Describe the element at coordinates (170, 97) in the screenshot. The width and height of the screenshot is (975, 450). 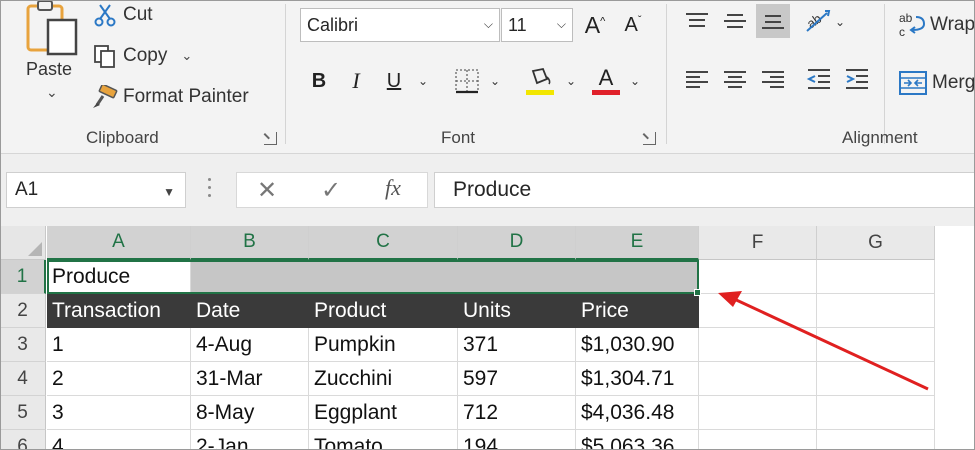
I see `format-painter-button: Format Painter` at that location.